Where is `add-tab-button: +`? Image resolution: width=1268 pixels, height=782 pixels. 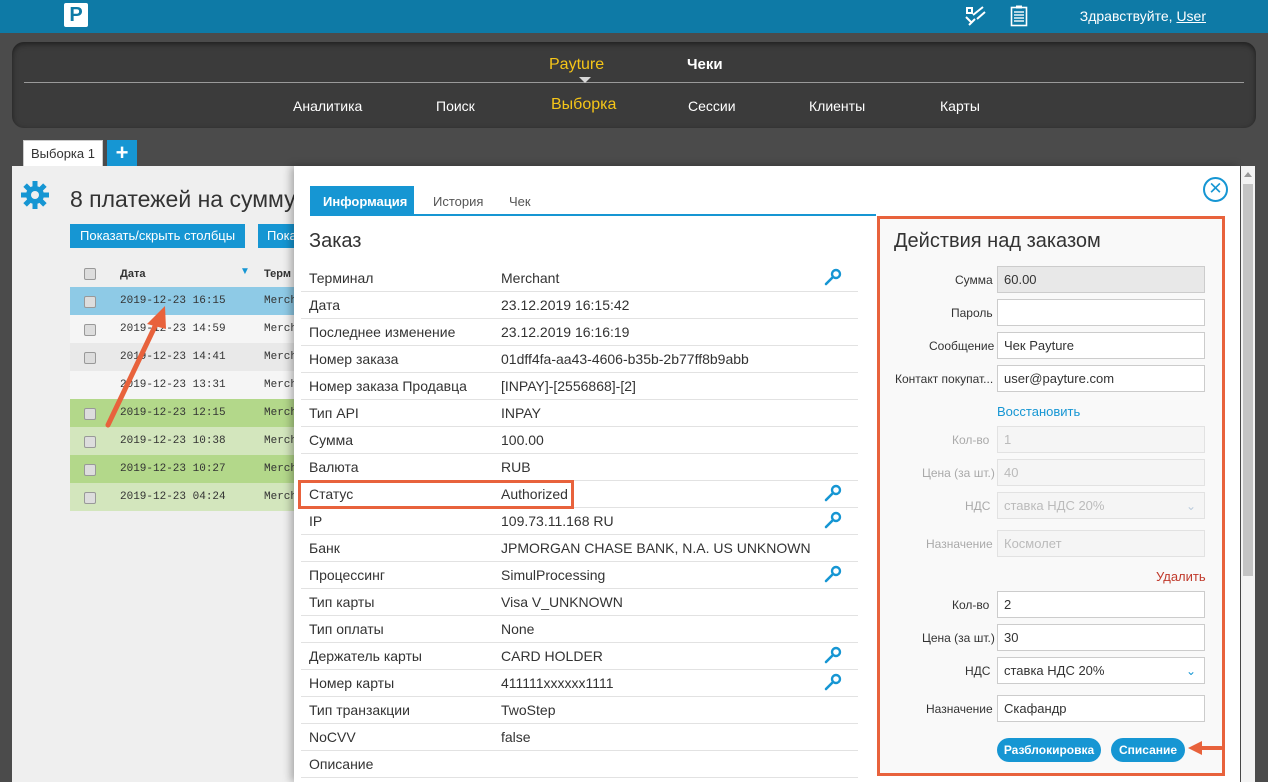 add-tab-button: + is located at coordinates (122, 153).